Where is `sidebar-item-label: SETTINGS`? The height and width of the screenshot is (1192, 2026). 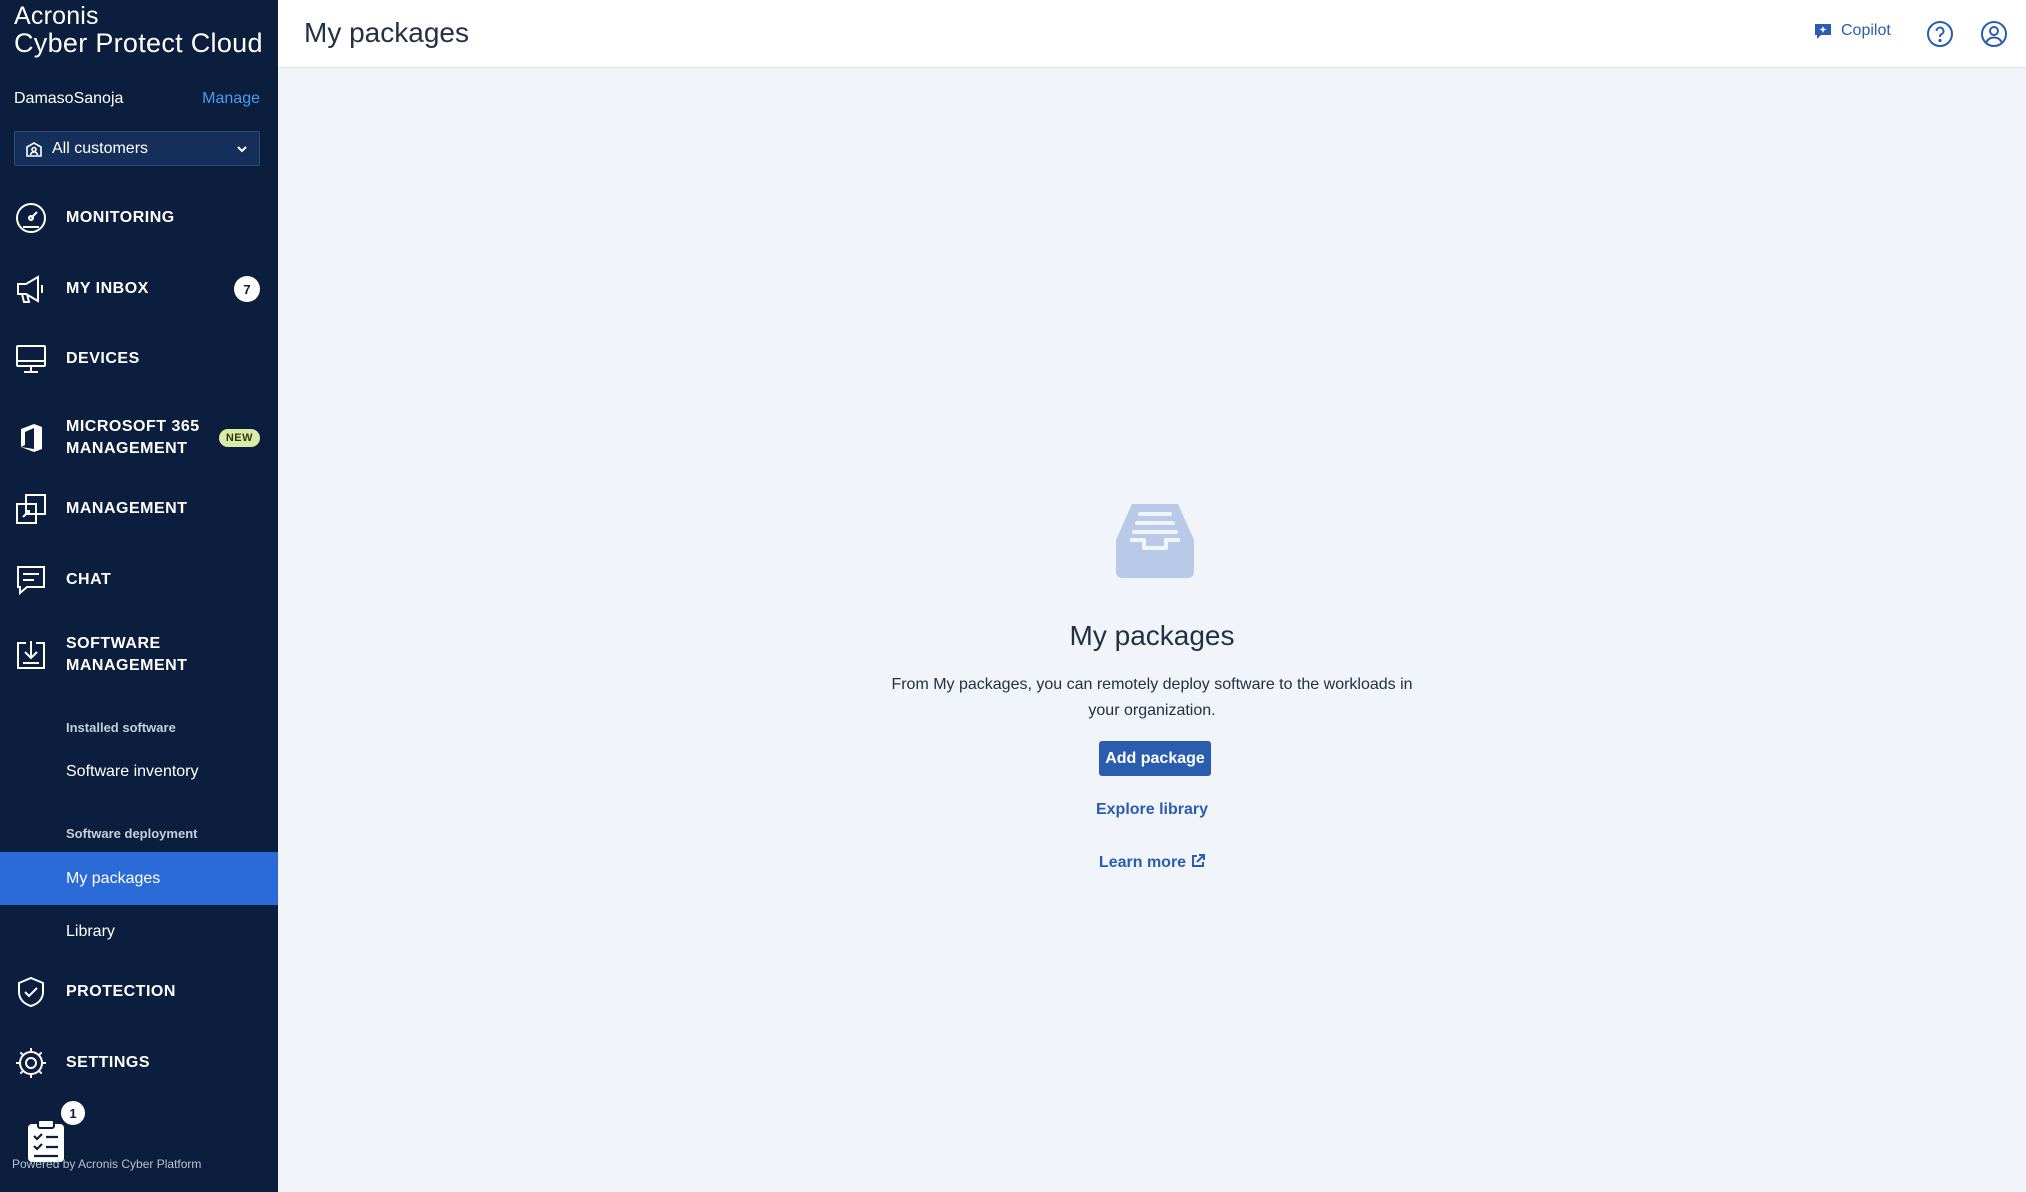
sidebar-item-label: SETTINGS is located at coordinates (108, 1062).